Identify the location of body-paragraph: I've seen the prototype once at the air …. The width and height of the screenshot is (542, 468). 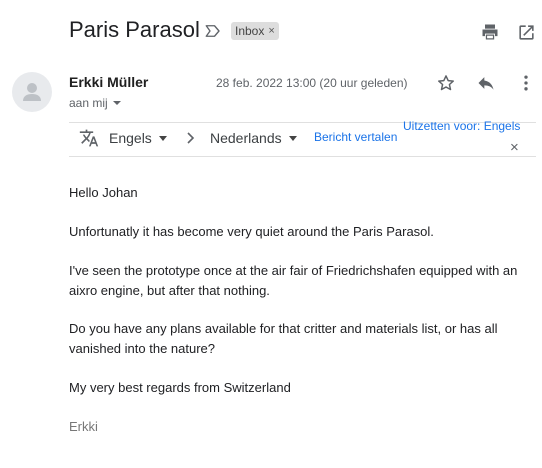
(293, 280).